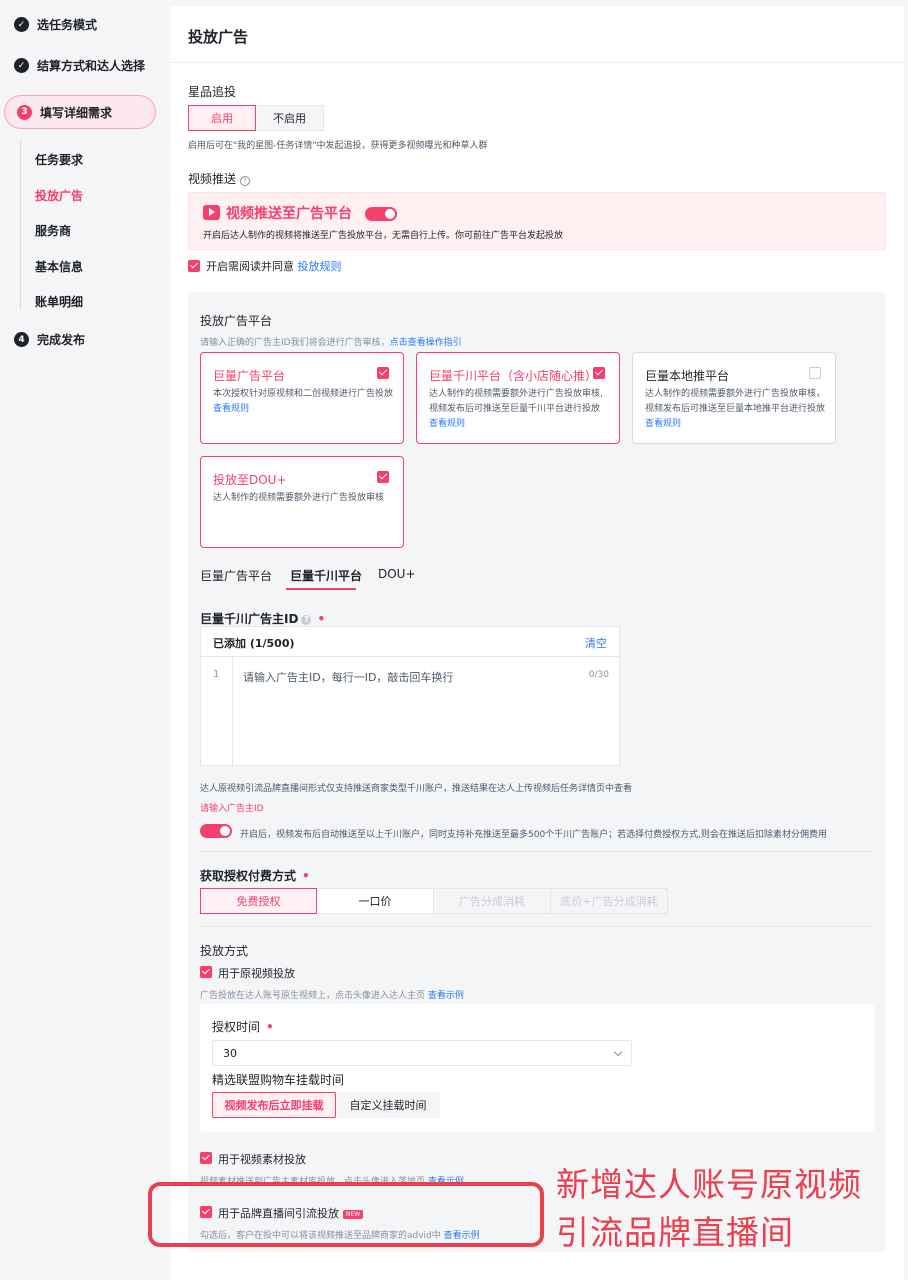 Image resolution: width=908 pixels, height=1280 pixels. What do you see at coordinates (59, 159) in the screenshot?
I see `substep-task-requirements: 任务要求` at bounding box center [59, 159].